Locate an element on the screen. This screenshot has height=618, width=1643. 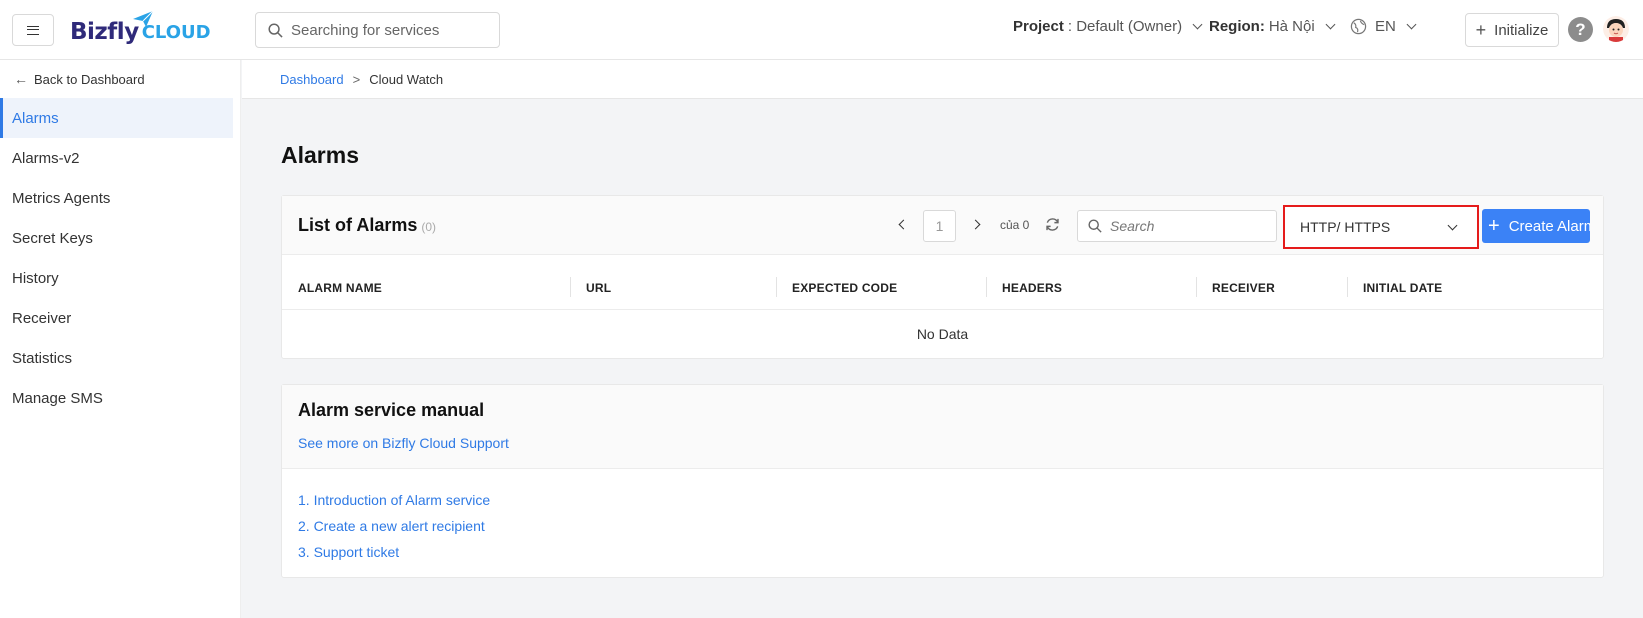
alarm-search is located at coordinates (1177, 226).